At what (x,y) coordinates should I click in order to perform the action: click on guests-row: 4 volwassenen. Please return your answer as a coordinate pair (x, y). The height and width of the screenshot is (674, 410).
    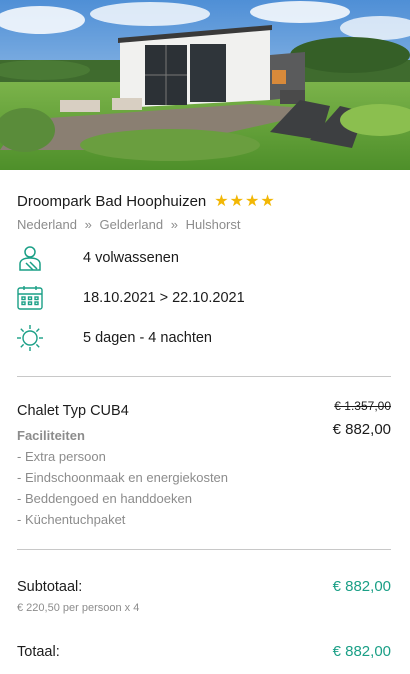
    Looking at the image, I should click on (98, 258).